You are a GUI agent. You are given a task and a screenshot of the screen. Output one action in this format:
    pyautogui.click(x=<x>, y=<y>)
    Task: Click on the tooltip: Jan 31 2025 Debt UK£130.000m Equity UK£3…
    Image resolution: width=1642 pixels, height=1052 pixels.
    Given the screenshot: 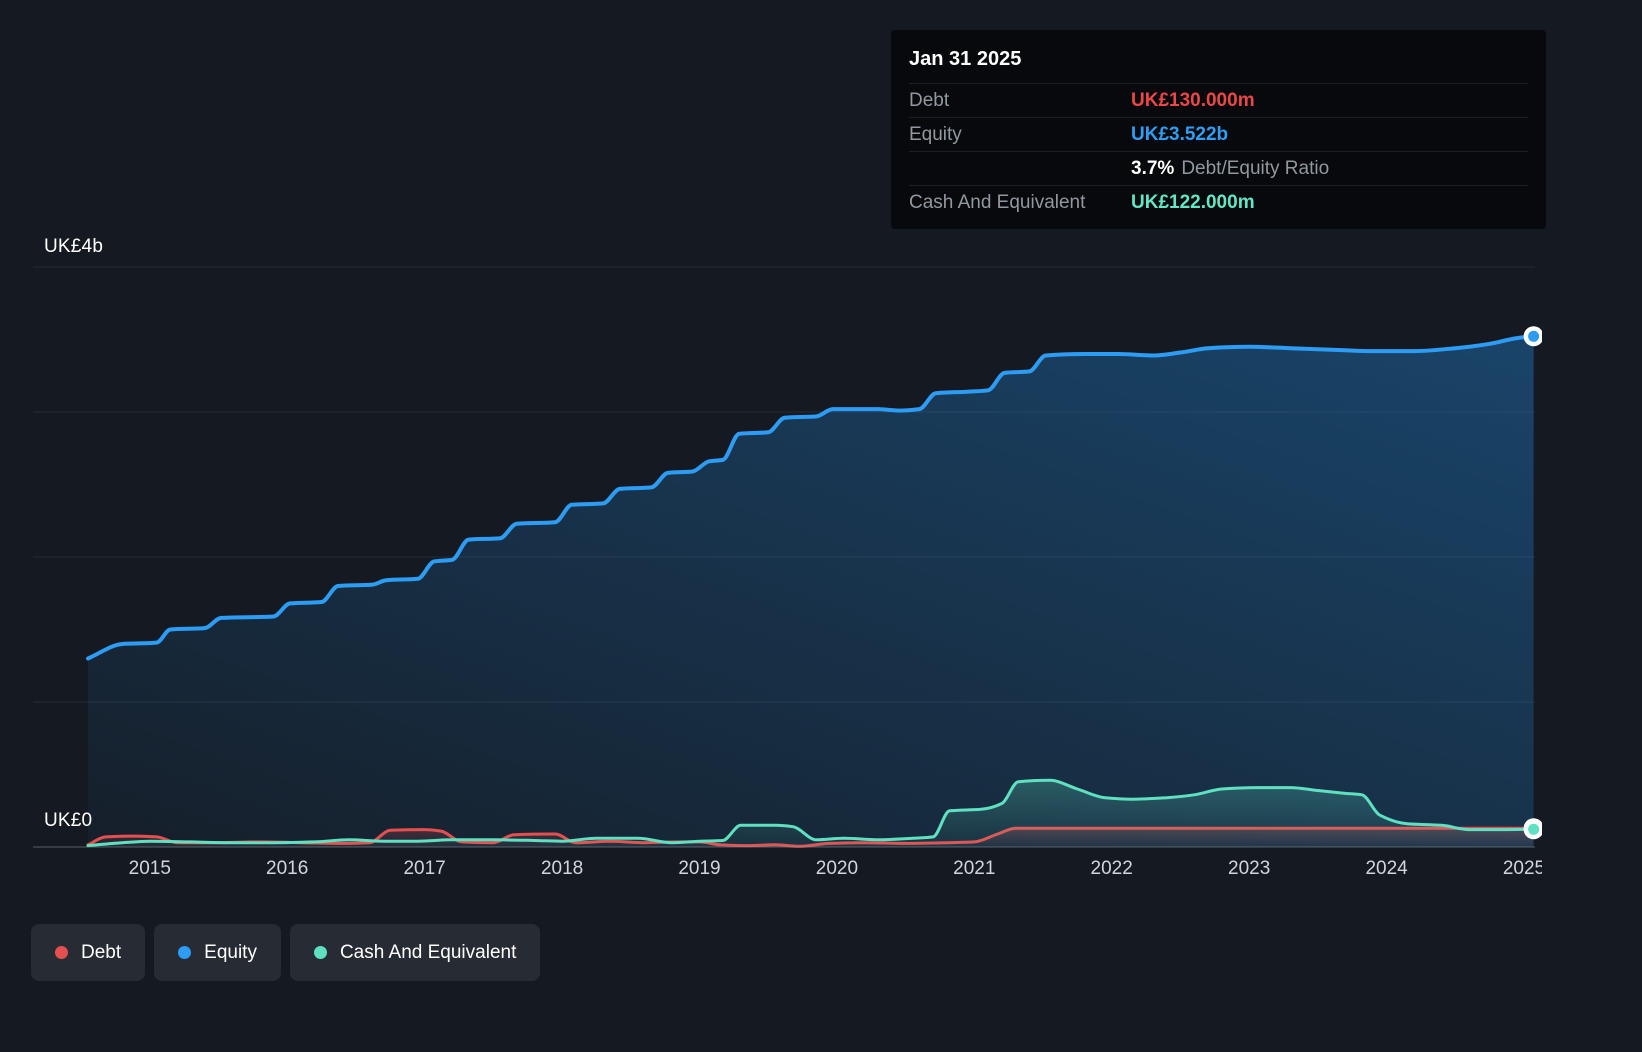 What is the action you would take?
    pyautogui.click(x=1218, y=129)
    